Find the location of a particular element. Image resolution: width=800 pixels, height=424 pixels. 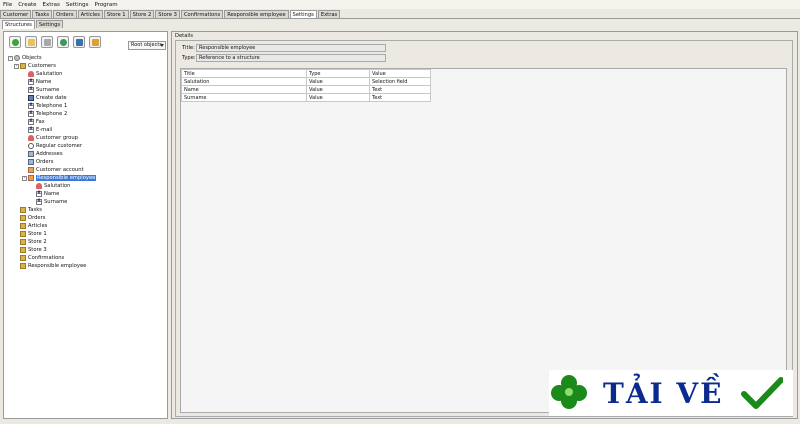

watermark: TẢI VỀ is located at coordinates (671, 393).